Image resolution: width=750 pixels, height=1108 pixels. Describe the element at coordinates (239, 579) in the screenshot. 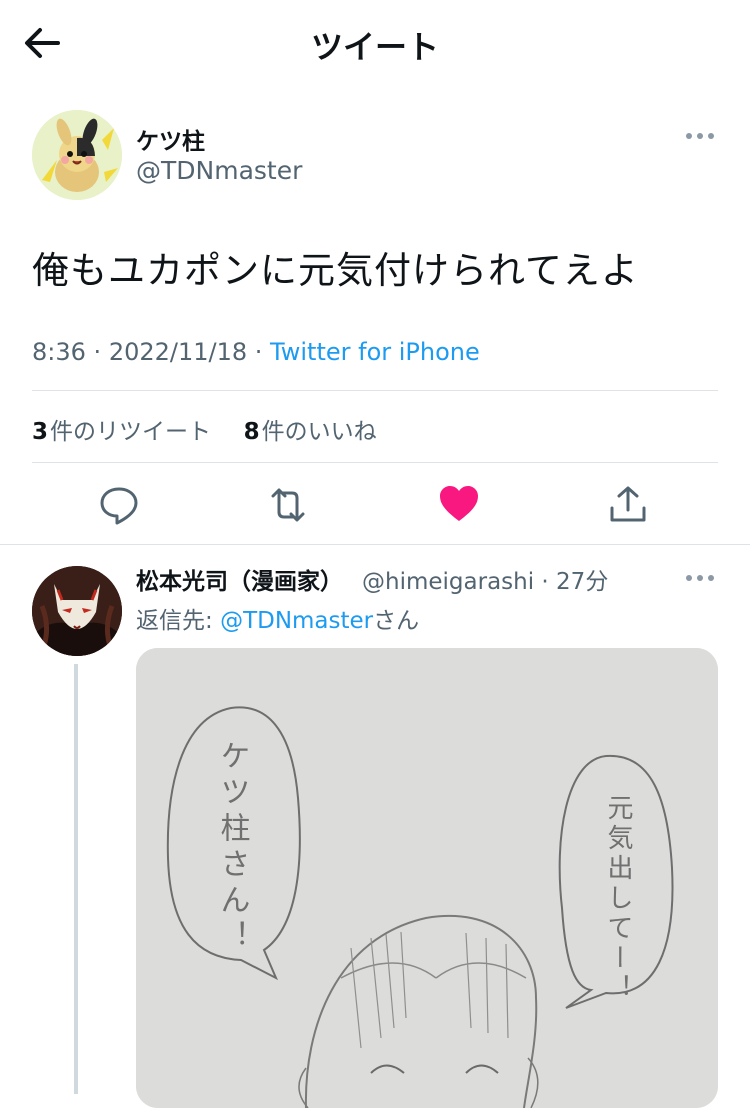

I see `reply-author-name: 松本光司（漫画家）` at that location.